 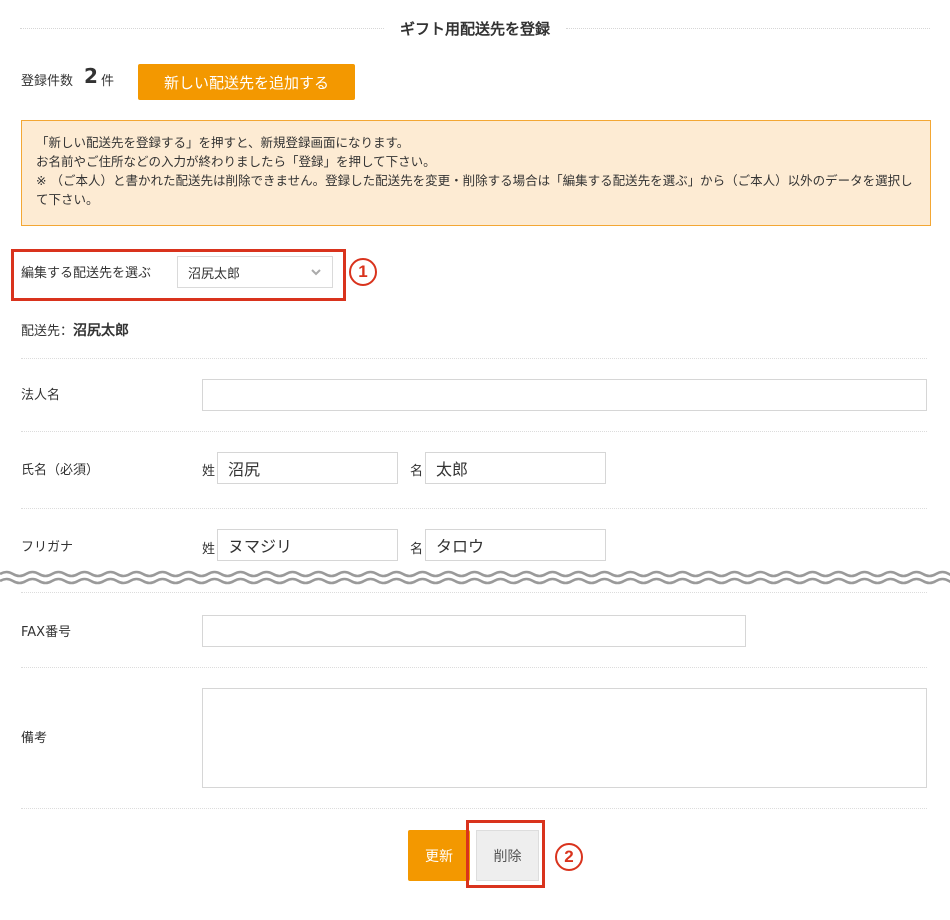 What do you see at coordinates (417, 549) in the screenshot?
I see `first-kana-label: 名` at bounding box center [417, 549].